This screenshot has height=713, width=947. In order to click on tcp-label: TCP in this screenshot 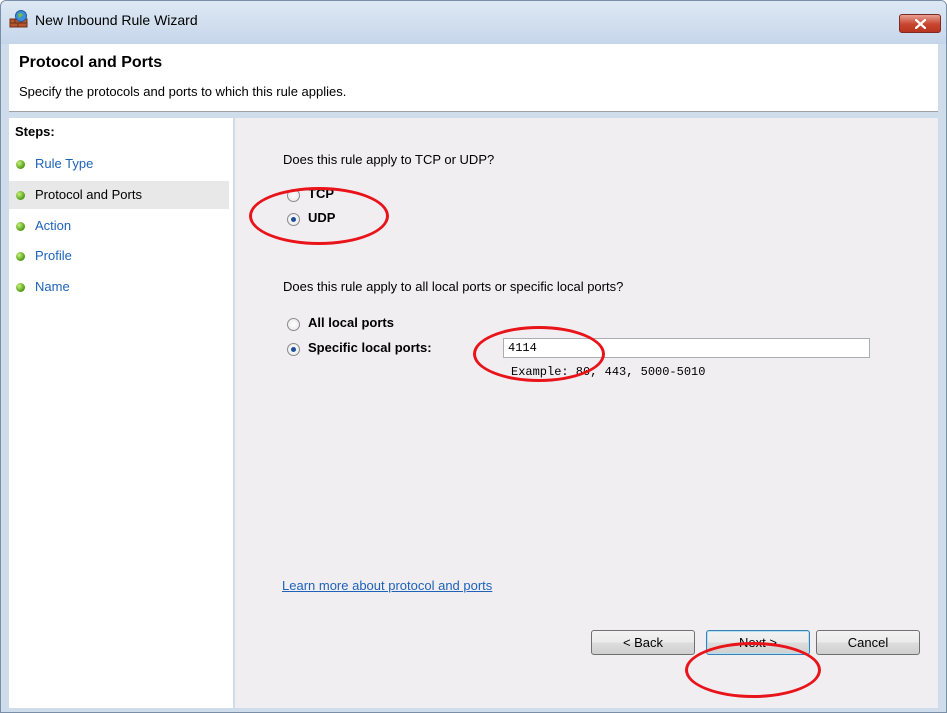, I will do `click(321, 193)`.